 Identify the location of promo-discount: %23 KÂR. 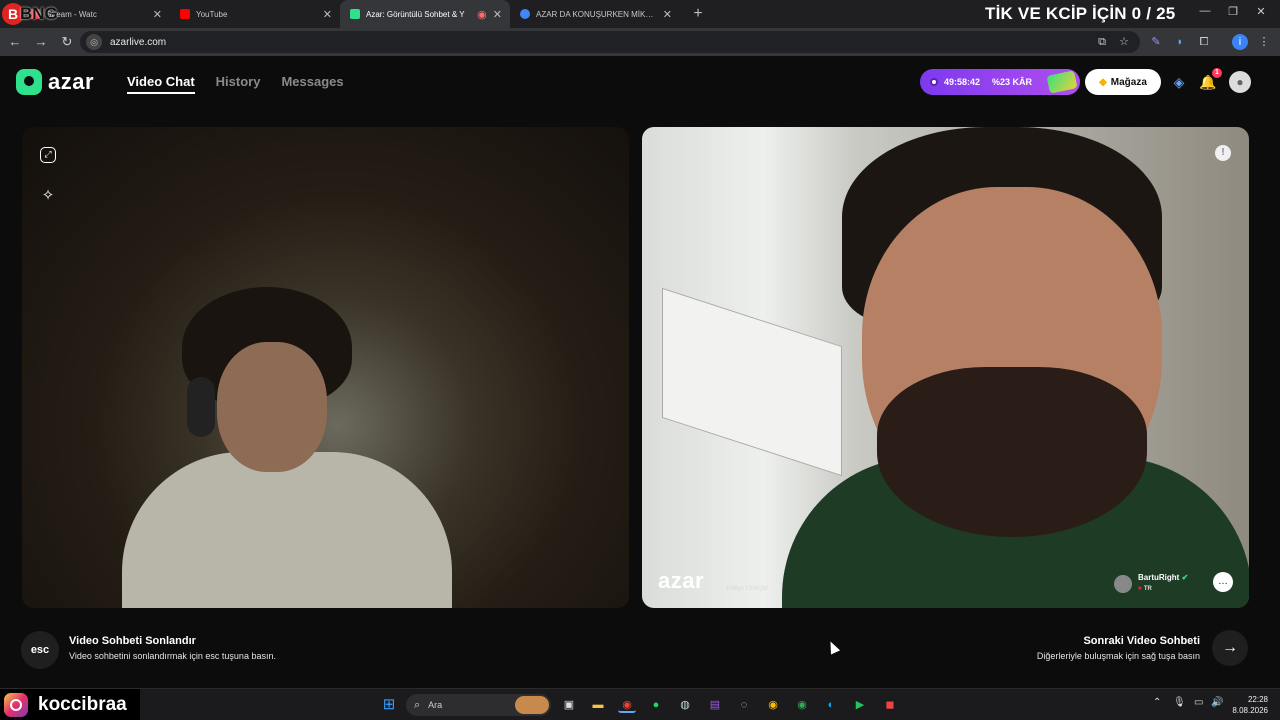
(1012, 82).